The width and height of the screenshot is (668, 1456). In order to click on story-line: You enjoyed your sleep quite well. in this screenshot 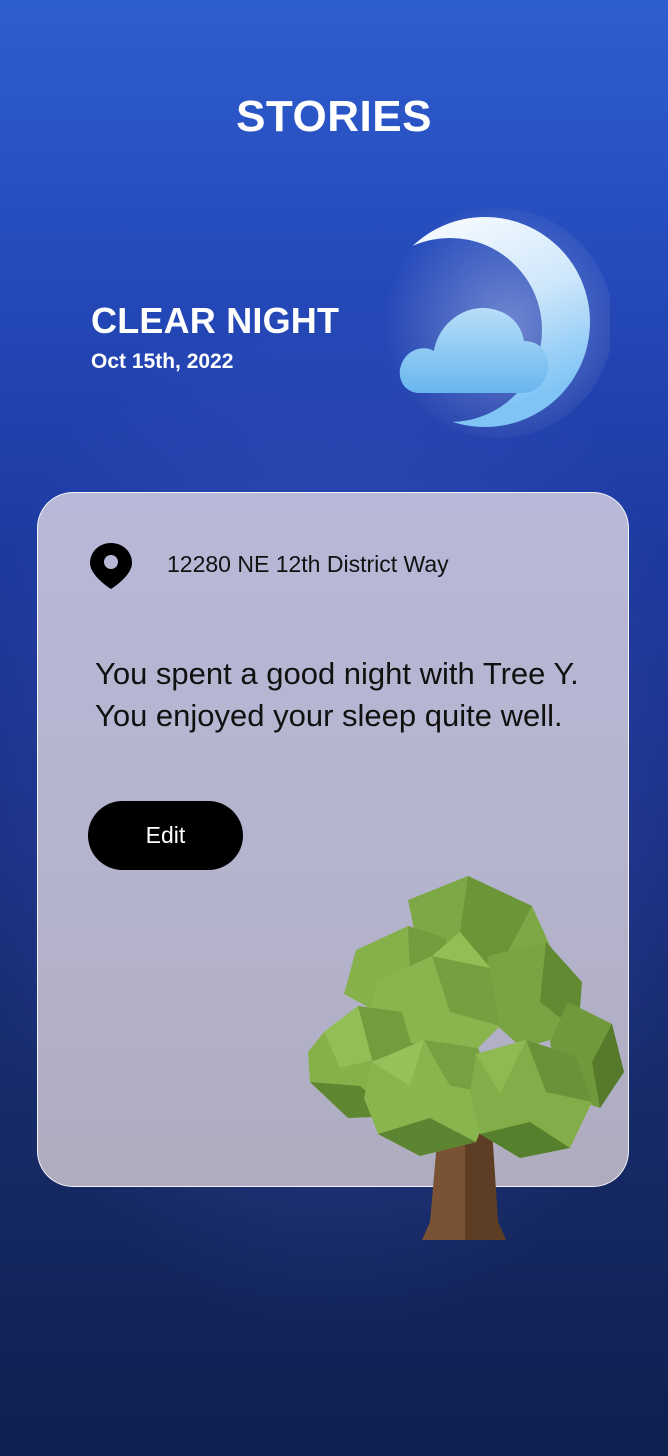, I will do `click(329, 715)`.